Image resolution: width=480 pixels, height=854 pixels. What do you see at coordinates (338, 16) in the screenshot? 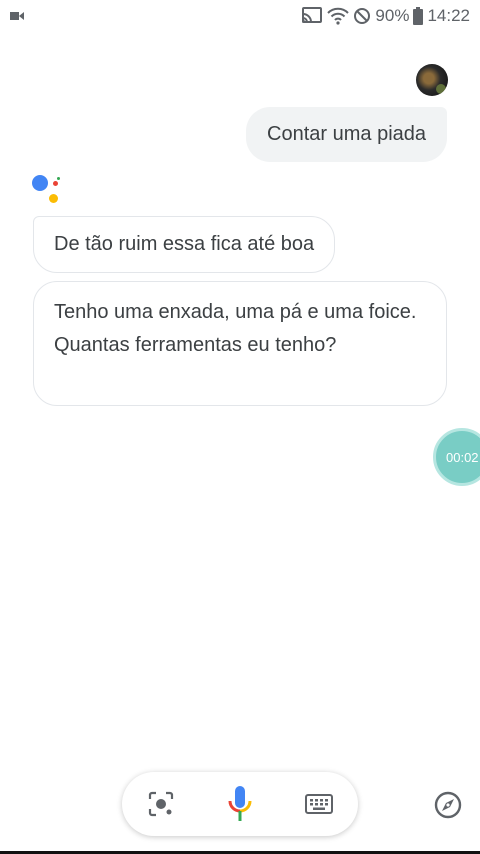
I see `wifi-icon` at bounding box center [338, 16].